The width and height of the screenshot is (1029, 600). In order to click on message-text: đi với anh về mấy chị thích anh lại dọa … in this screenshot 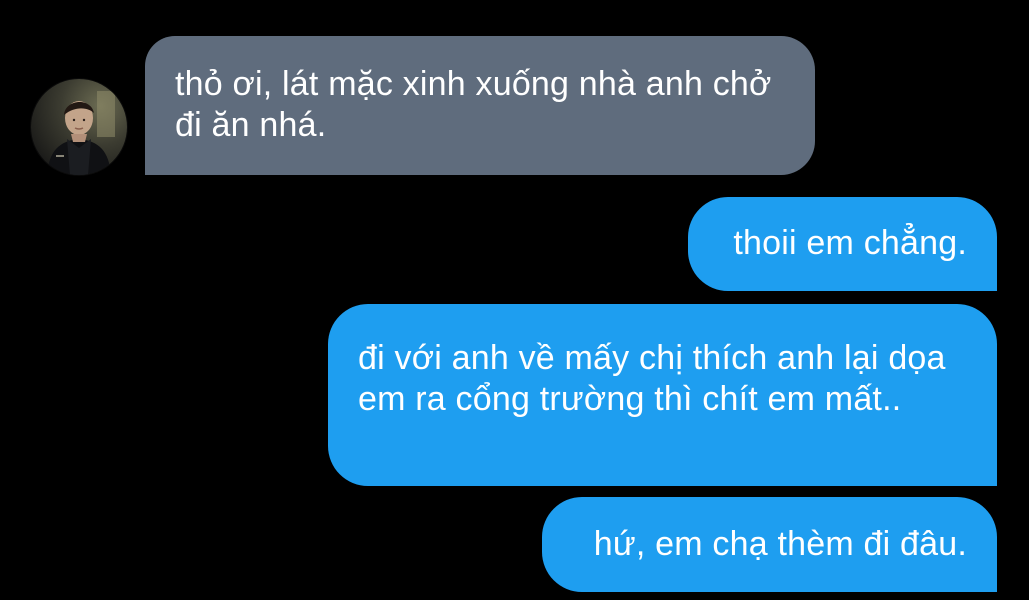, I will do `click(652, 379)`.